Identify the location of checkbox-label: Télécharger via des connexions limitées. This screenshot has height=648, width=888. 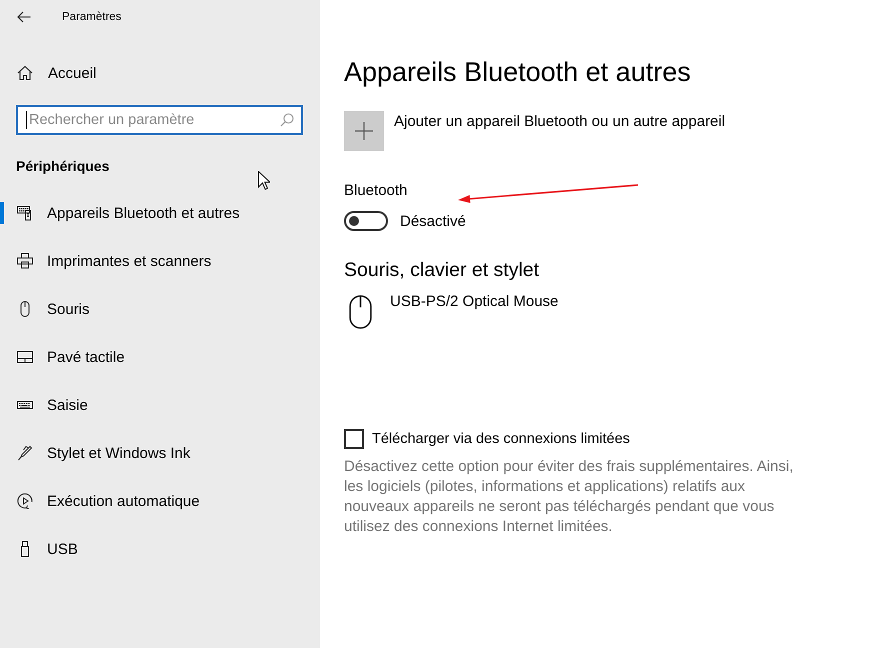
(501, 439).